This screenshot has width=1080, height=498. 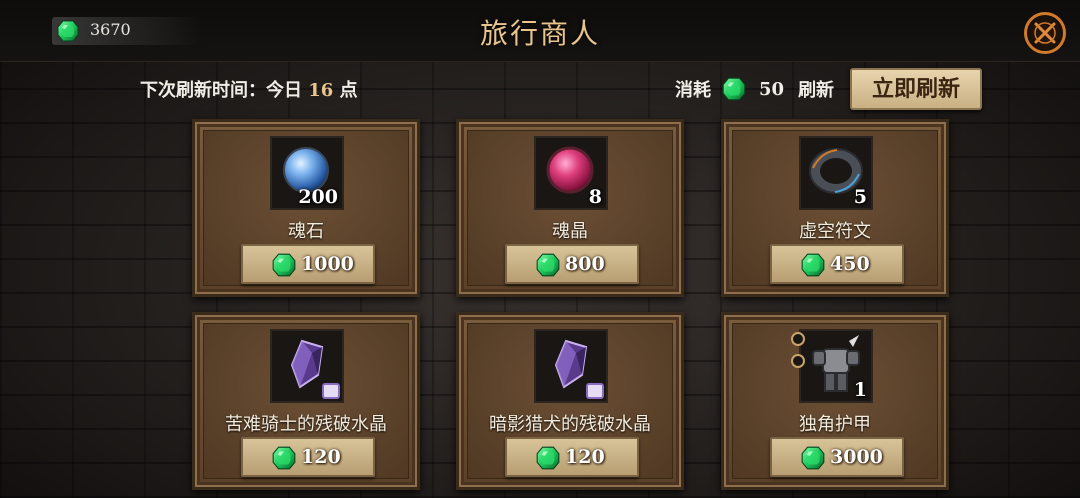 I want to click on shop-item-card: 8 魂晶 800, so click(x=570, y=208).